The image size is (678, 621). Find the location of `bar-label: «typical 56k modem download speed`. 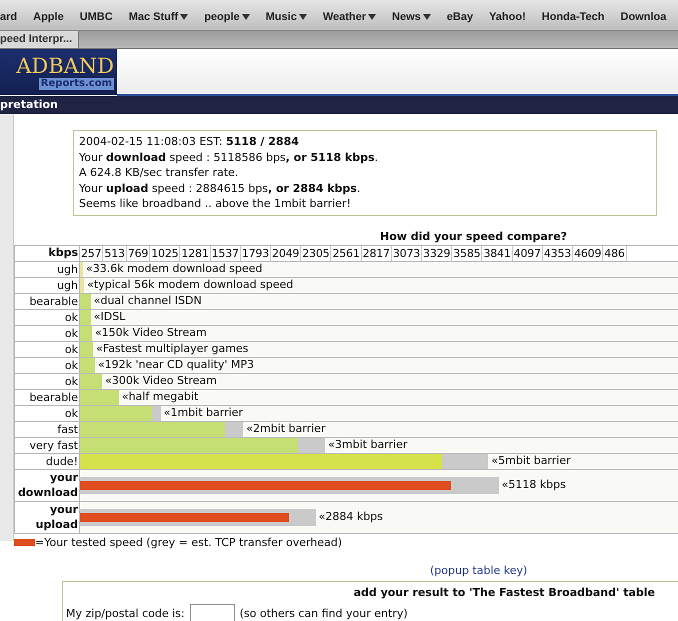

bar-label: «typical 56k modem download speed is located at coordinates (190, 285).